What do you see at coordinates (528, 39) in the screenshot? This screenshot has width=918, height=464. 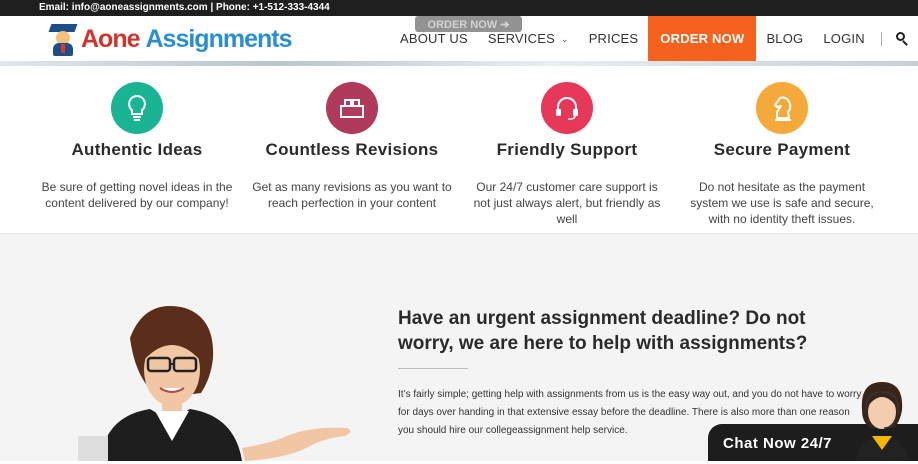 I see `nav-services: SERVICES ⌄` at bounding box center [528, 39].